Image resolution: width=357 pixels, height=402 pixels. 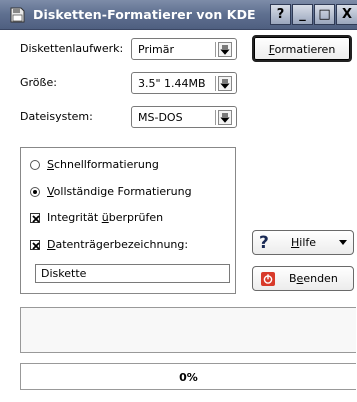 What do you see at coordinates (35, 165) in the screenshot?
I see `quick-format-radio` at bounding box center [35, 165].